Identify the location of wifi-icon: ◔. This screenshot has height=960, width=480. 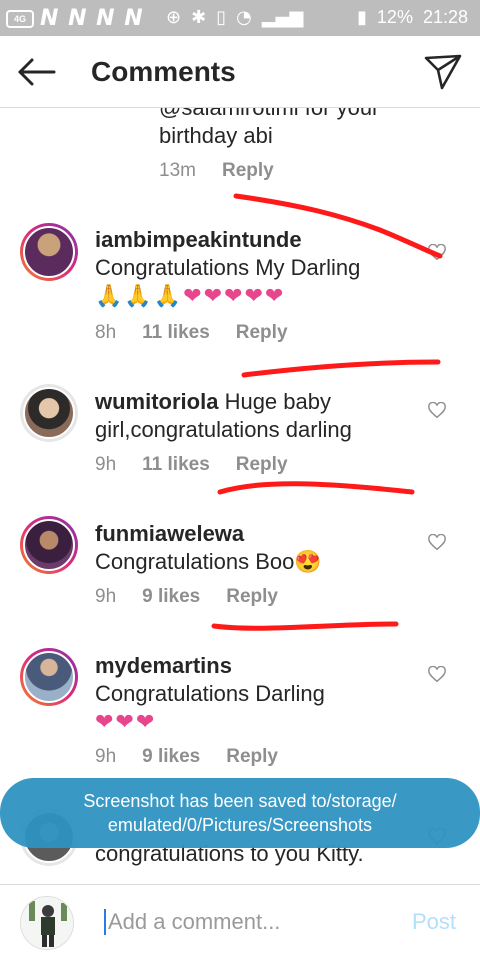
(244, 17).